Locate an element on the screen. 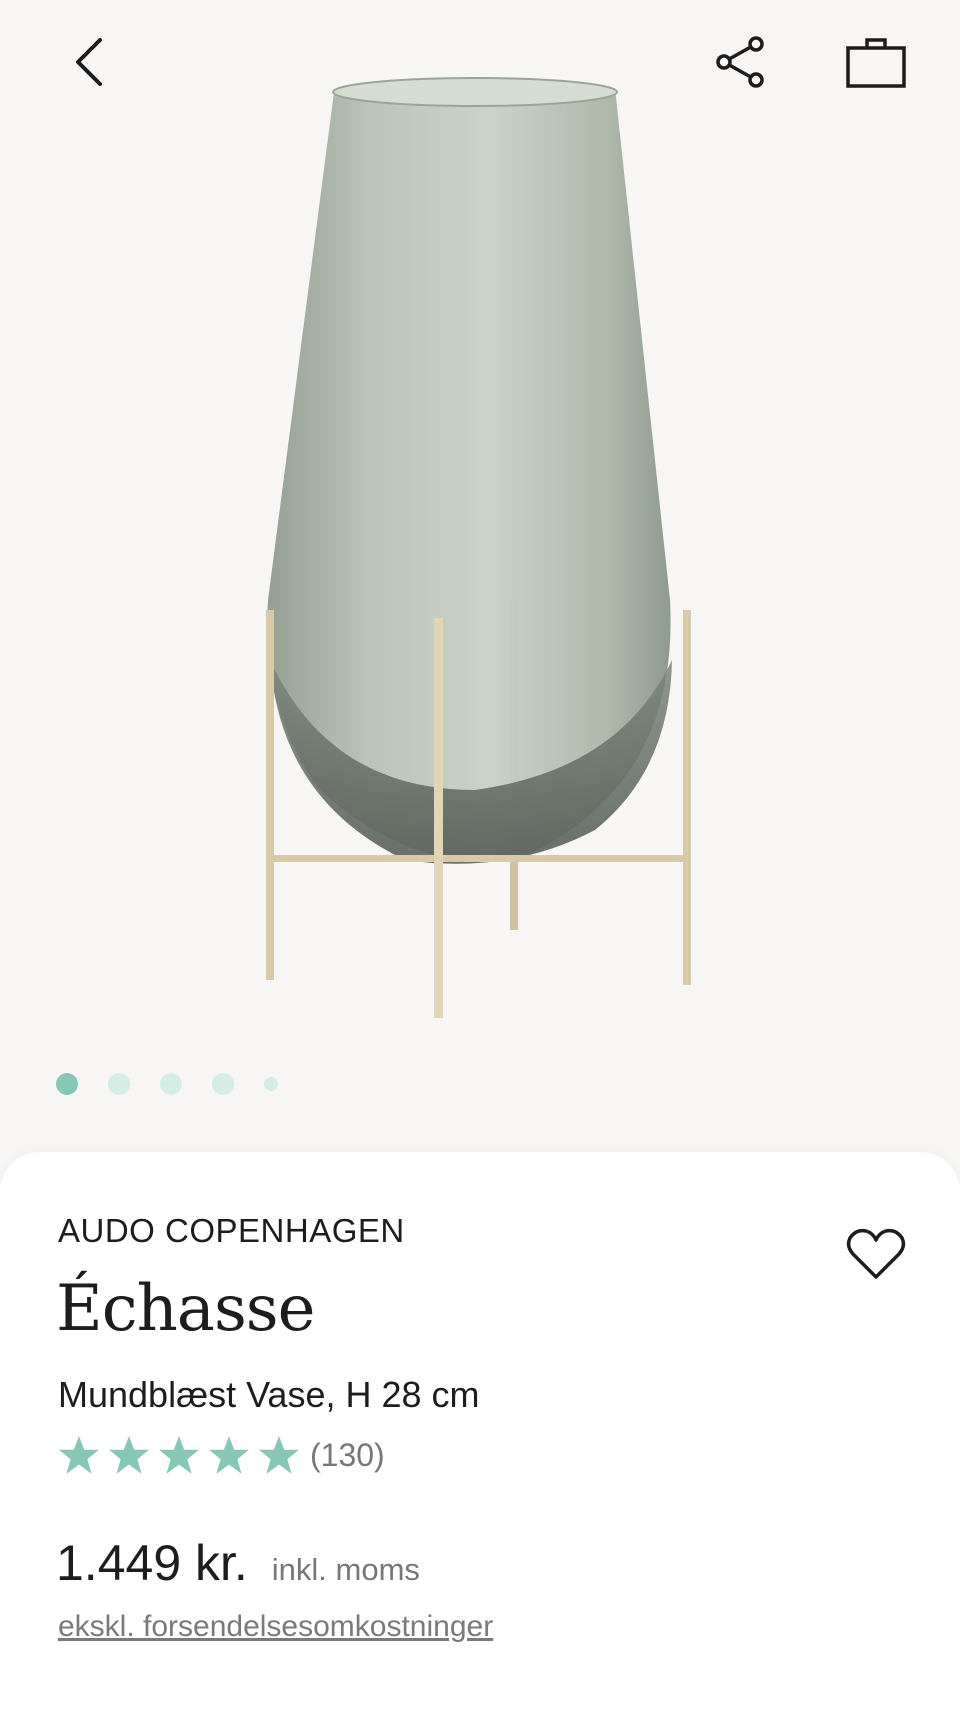 This screenshot has width=960, height=1712. product-subtitle: Mundblæst Vase, H 28 cm is located at coordinates (269, 1394).